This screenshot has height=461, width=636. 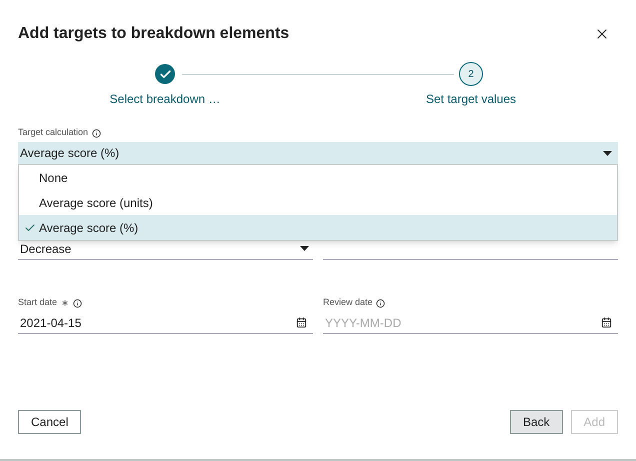 I want to click on menu-option: Average score (units), so click(x=318, y=202).